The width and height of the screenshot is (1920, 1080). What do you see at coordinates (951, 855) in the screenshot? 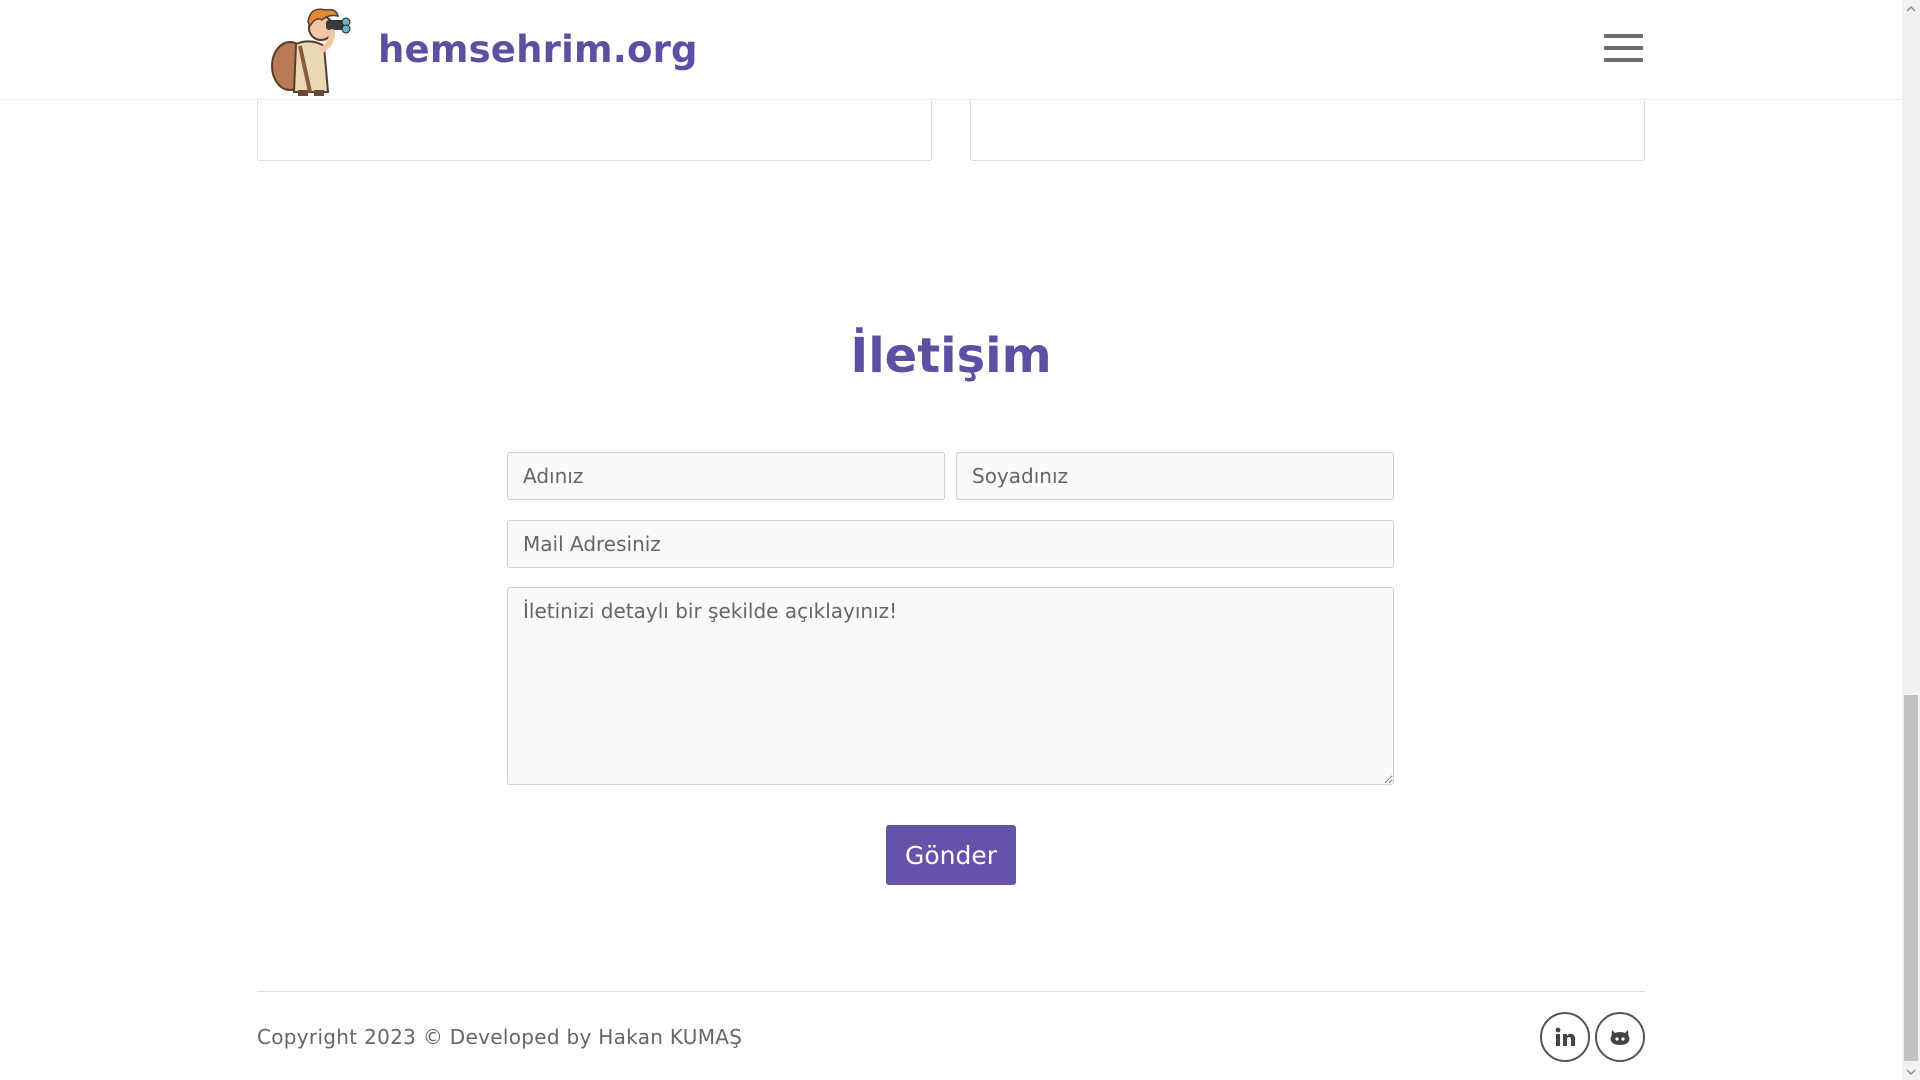
I see `send-button: Gönder` at bounding box center [951, 855].